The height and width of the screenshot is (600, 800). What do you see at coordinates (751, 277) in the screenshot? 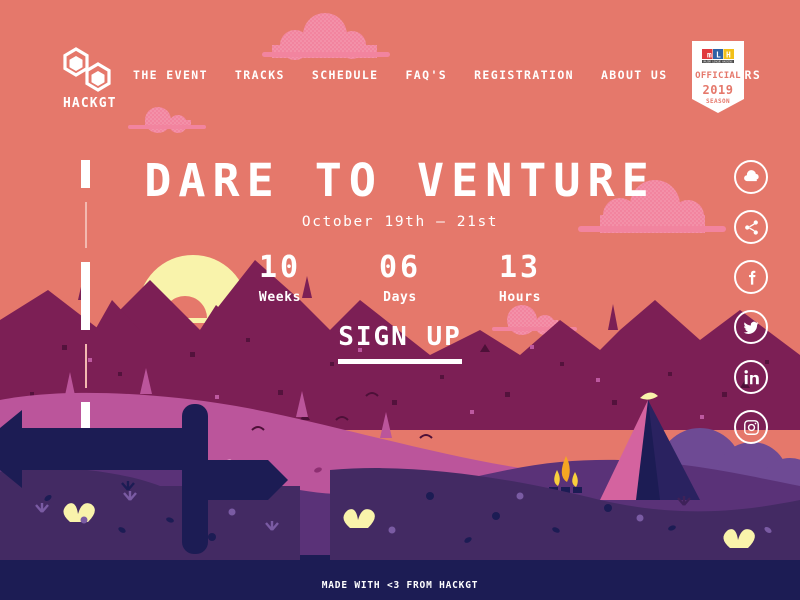
I see `facebook-icon` at bounding box center [751, 277].